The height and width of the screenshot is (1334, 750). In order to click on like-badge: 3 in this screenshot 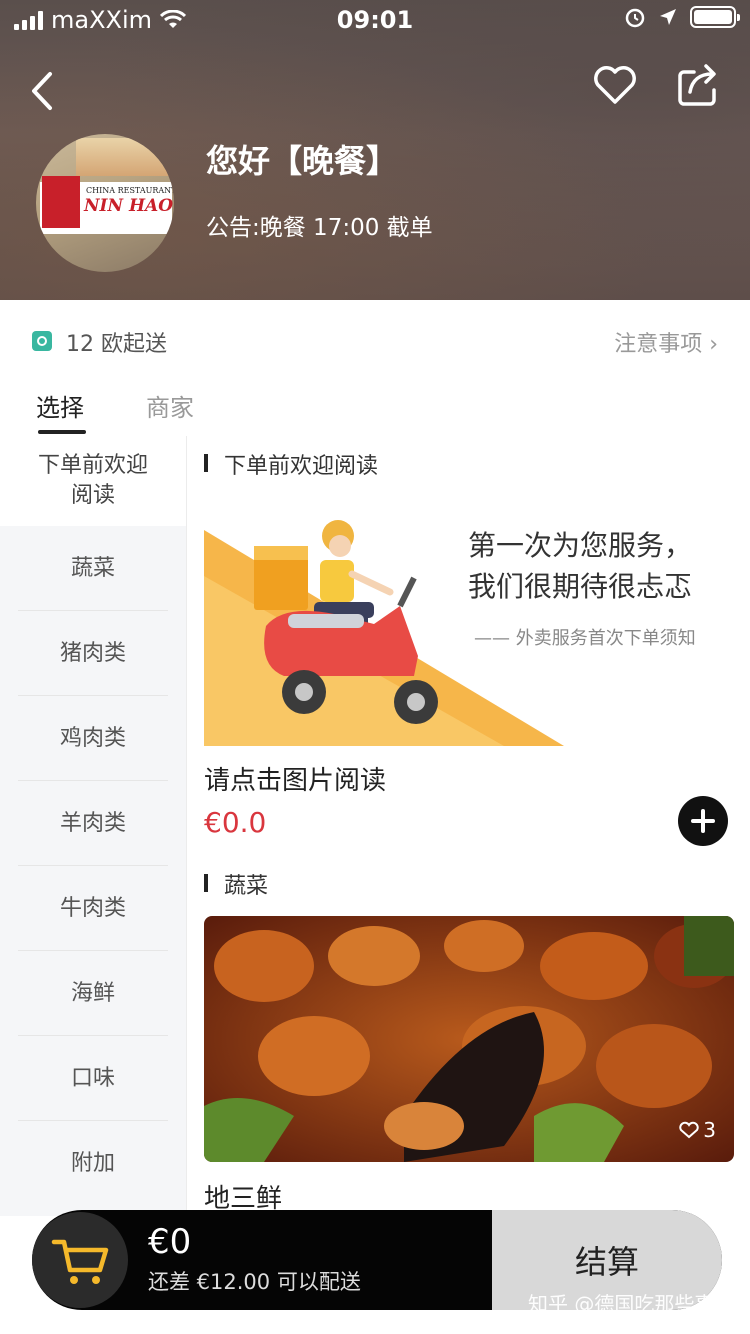, I will do `click(697, 1130)`.